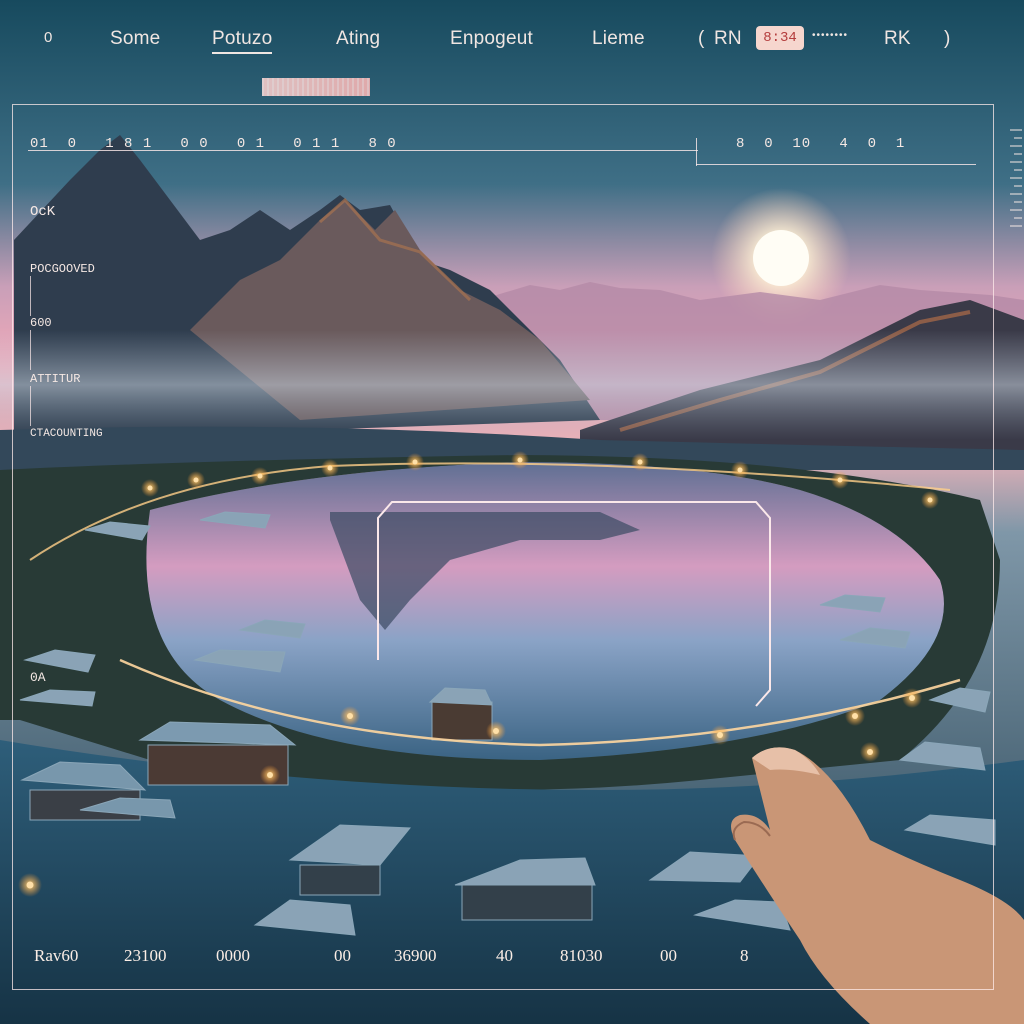  What do you see at coordinates (780, 38) in the screenshot?
I see `time-badge: 8:34` at bounding box center [780, 38].